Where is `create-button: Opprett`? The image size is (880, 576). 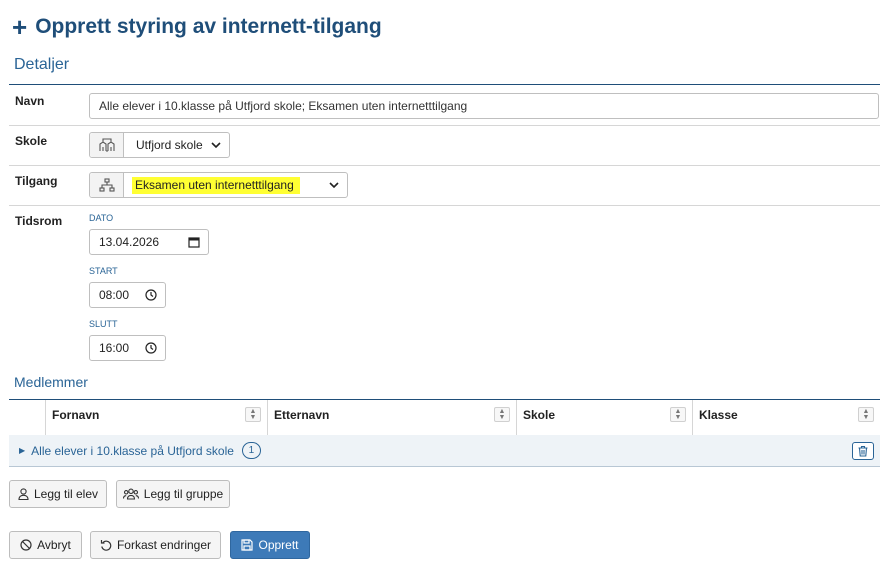
create-button: Opprett is located at coordinates (270, 545).